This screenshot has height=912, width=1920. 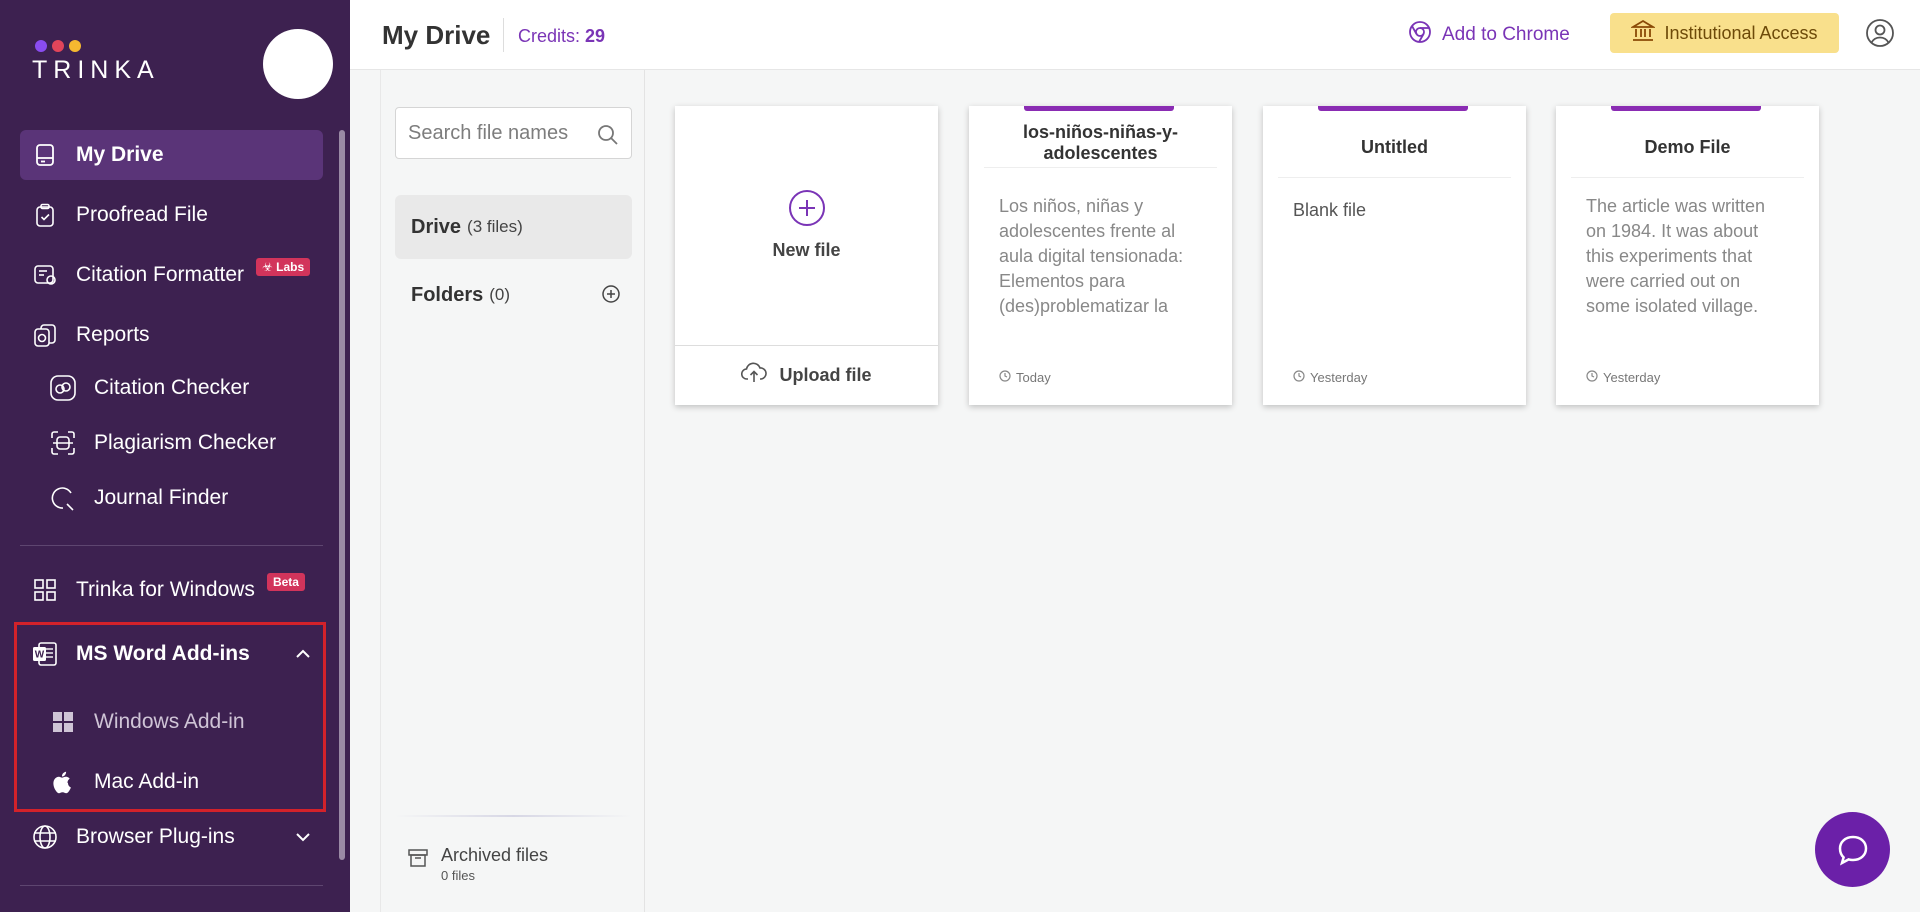 I want to click on add-to-chrome-label: Add to Chrome, so click(x=1506, y=34).